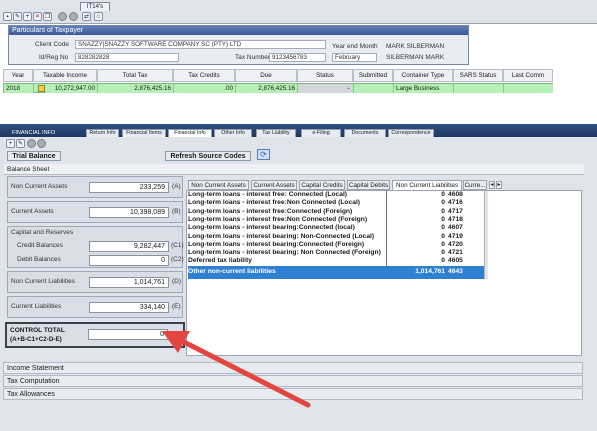 Image resolution: width=597 pixels, height=431 pixels. What do you see at coordinates (298, 12) in the screenshot?
I see `top-toolbar: IT14's ▪ ✎ + ✕ ❐ ⇄ ☺` at bounding box center [298, 12].